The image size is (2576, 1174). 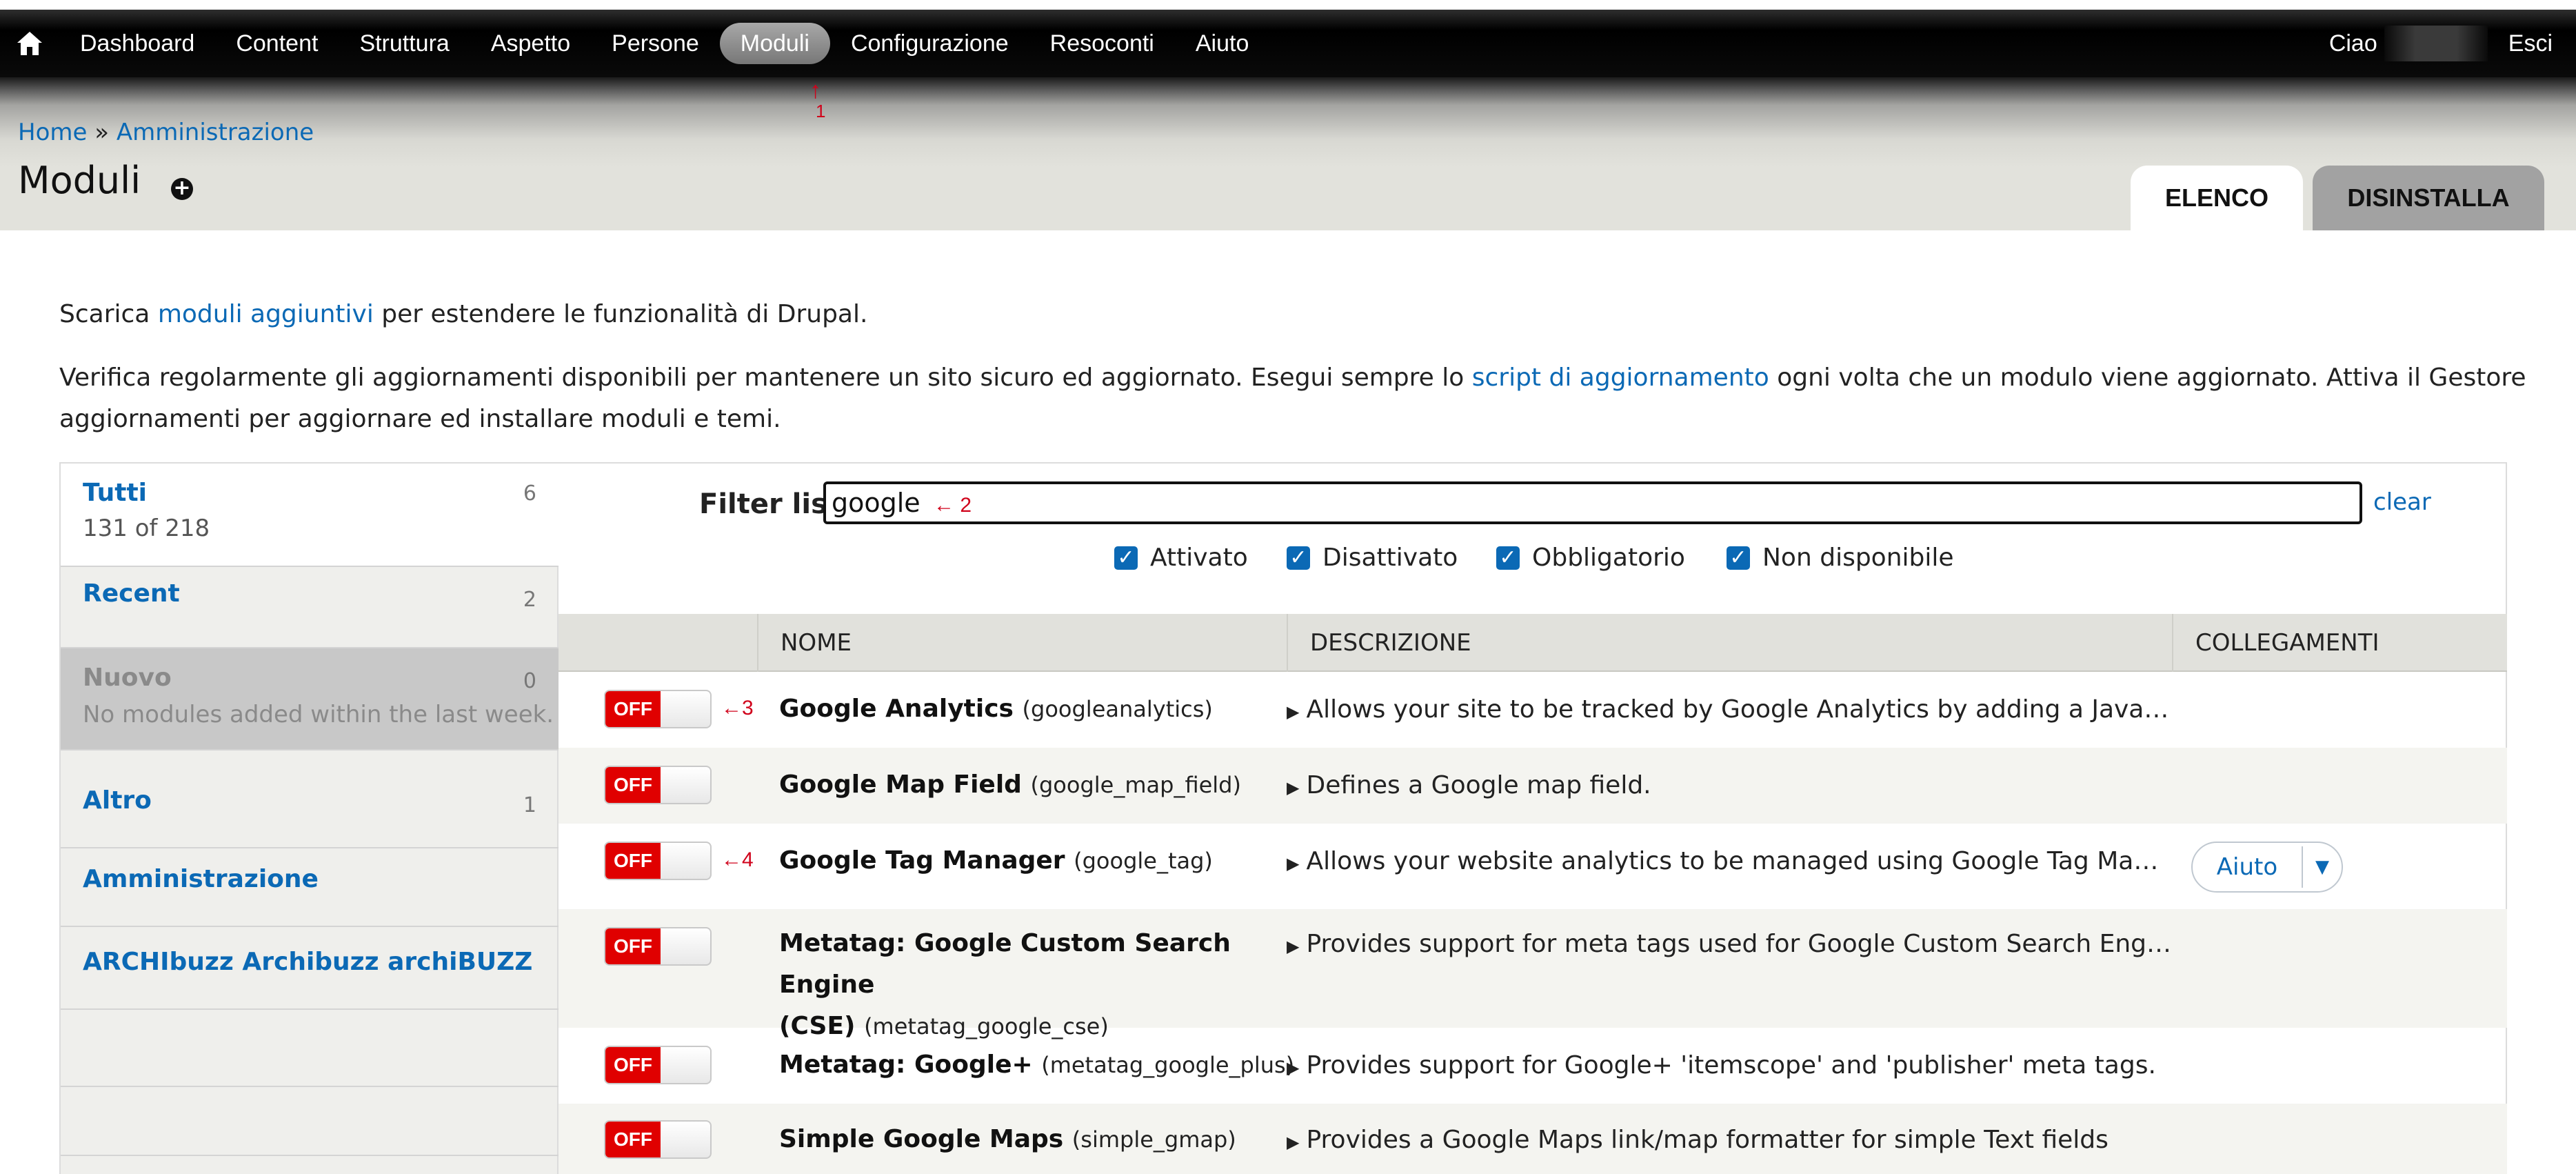 What do you see at coordinates (201, 879) in the screenshot?
I see `sidebar-item-label: Amministrazione` at bounding box center [201, 879].